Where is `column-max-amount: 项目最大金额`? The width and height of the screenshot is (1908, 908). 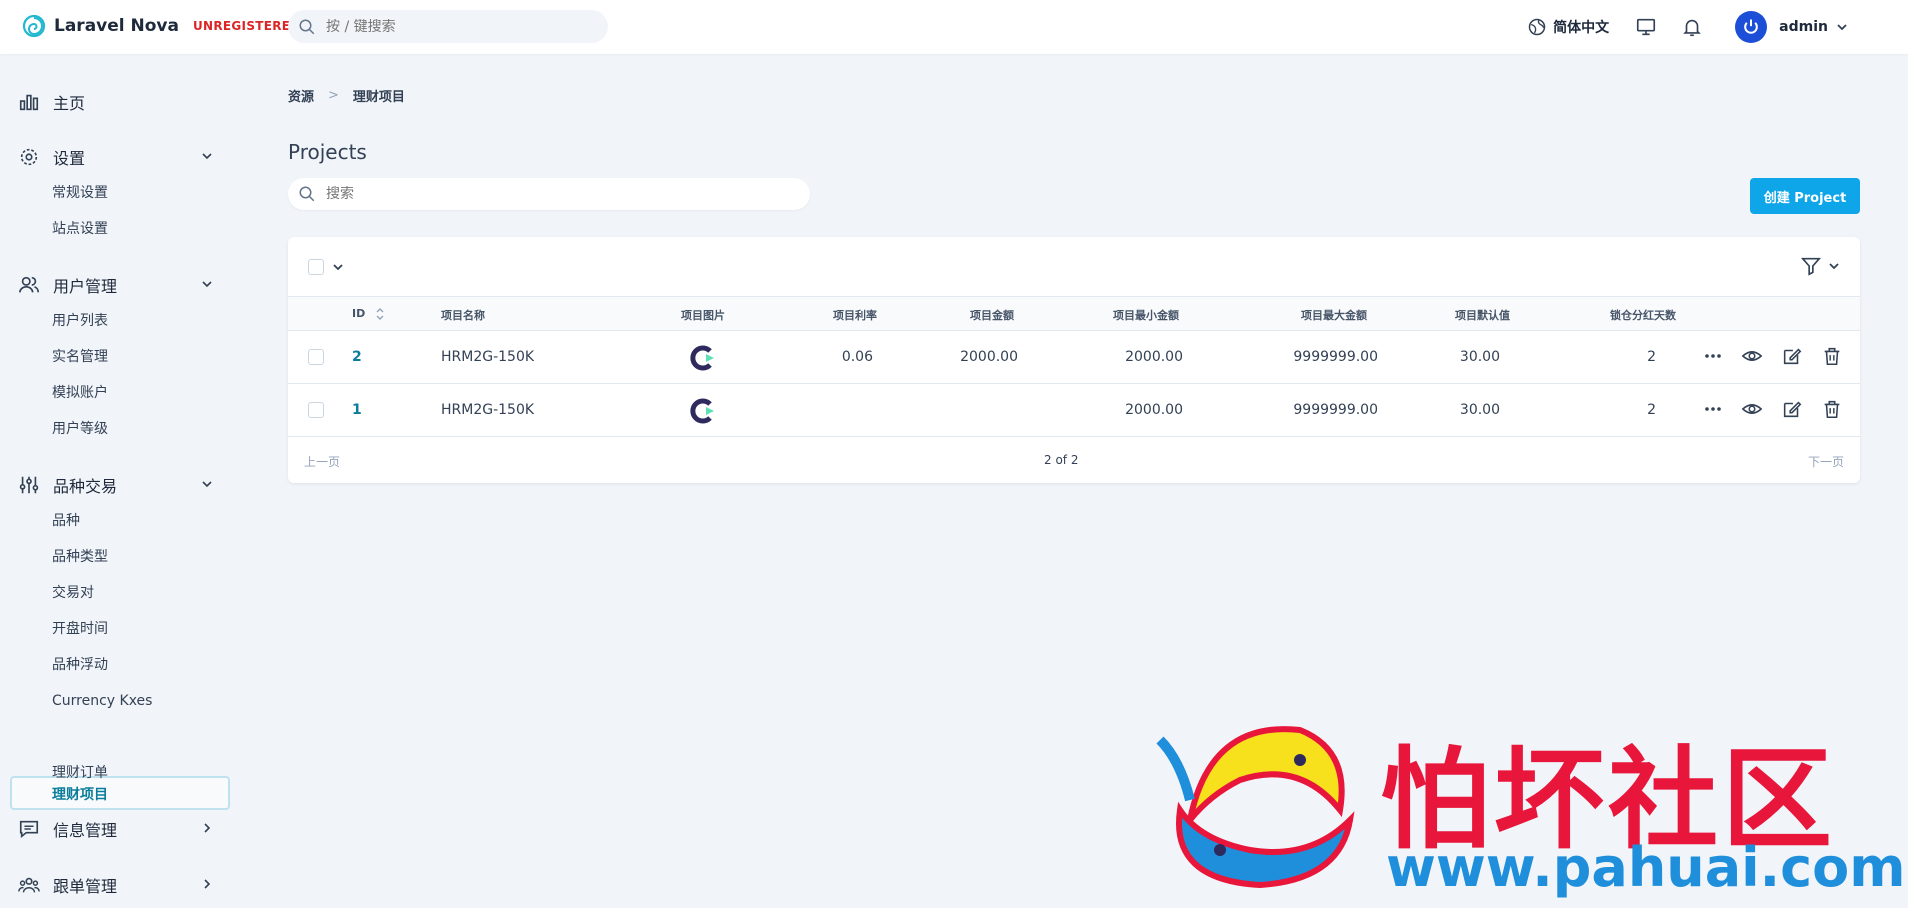
column-max-amount: 项目最大金额 is located at coordinates (1334, 315).